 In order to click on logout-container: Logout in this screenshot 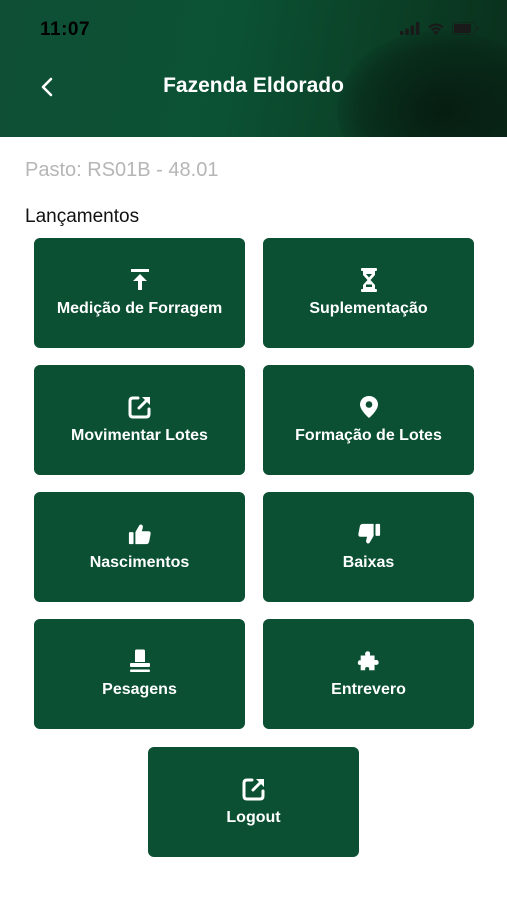, I will do `click(253, 802)`.